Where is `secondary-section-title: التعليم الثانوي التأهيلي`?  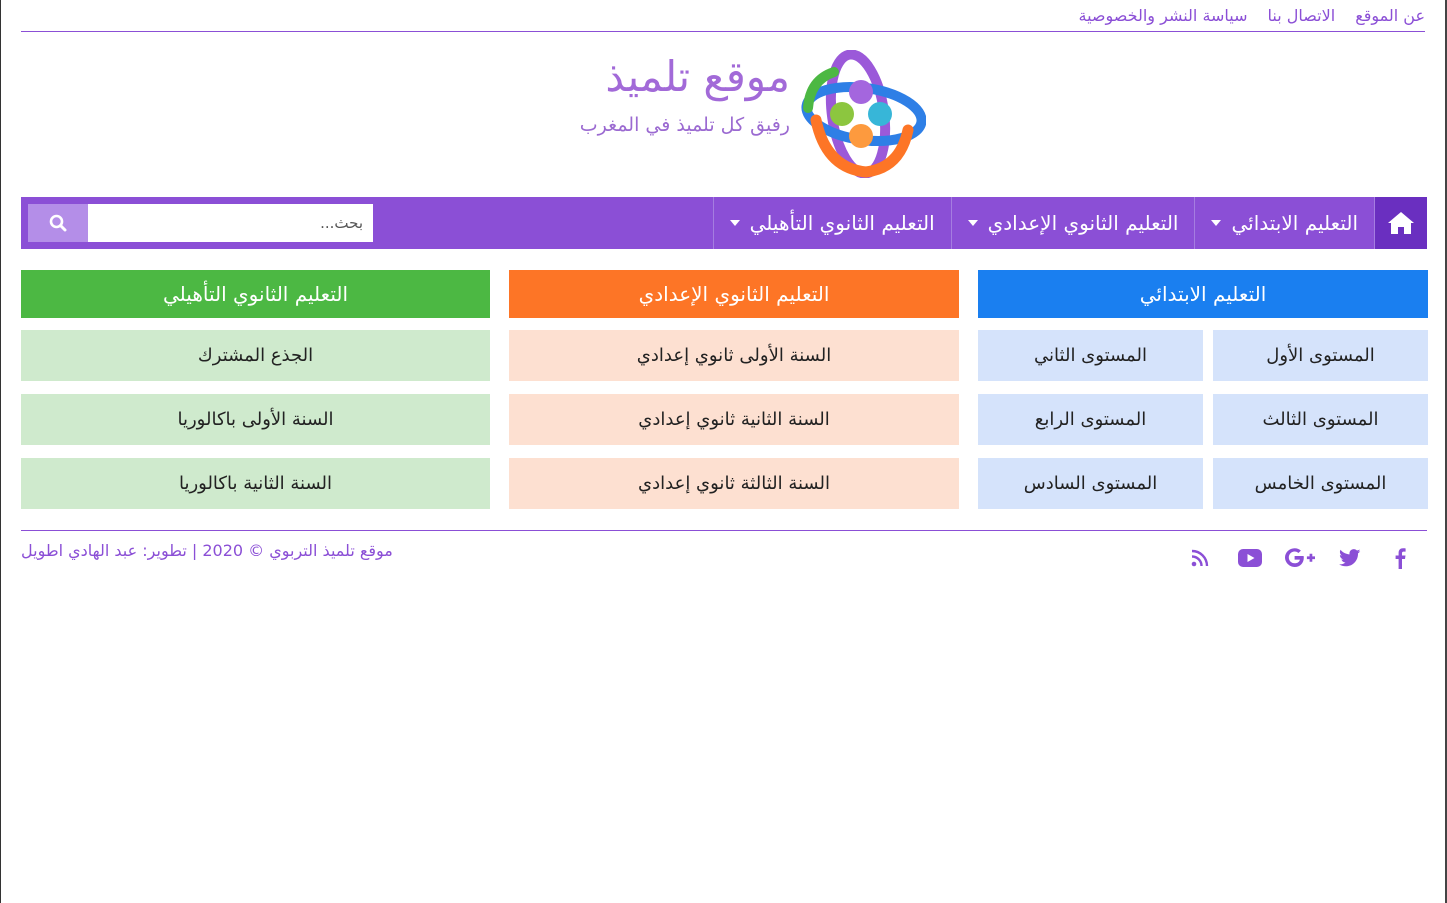
secondary-section-title: التعليم الثانوي التأهيلي is located at coordinates (255, 294).